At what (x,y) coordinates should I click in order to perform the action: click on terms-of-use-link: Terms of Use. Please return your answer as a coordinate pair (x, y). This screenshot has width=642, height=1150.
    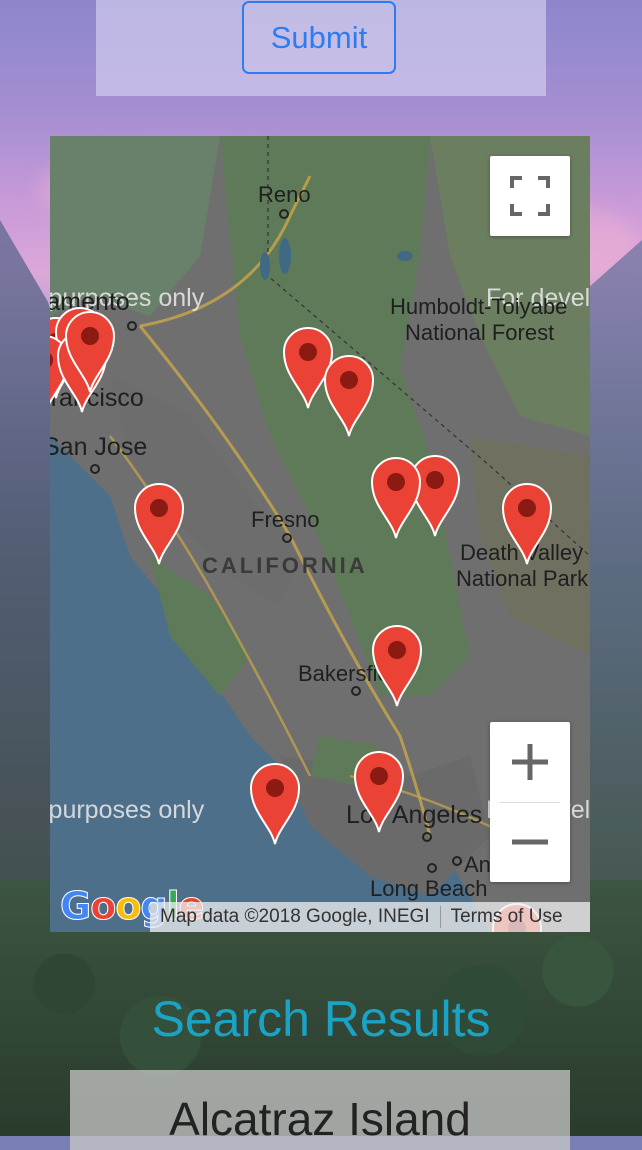
    Looking at the image, I should click on (507, 917).